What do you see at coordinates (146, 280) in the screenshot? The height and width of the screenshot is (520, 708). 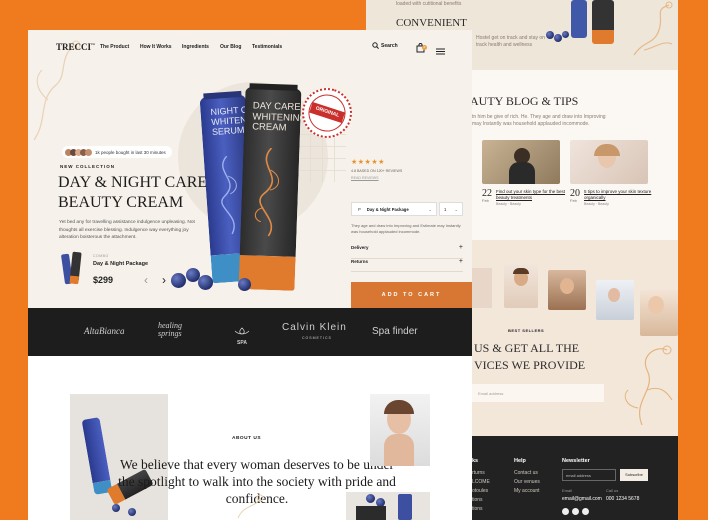 I see `prev-arrow-button: ‹` at bounding box center [146, 280].